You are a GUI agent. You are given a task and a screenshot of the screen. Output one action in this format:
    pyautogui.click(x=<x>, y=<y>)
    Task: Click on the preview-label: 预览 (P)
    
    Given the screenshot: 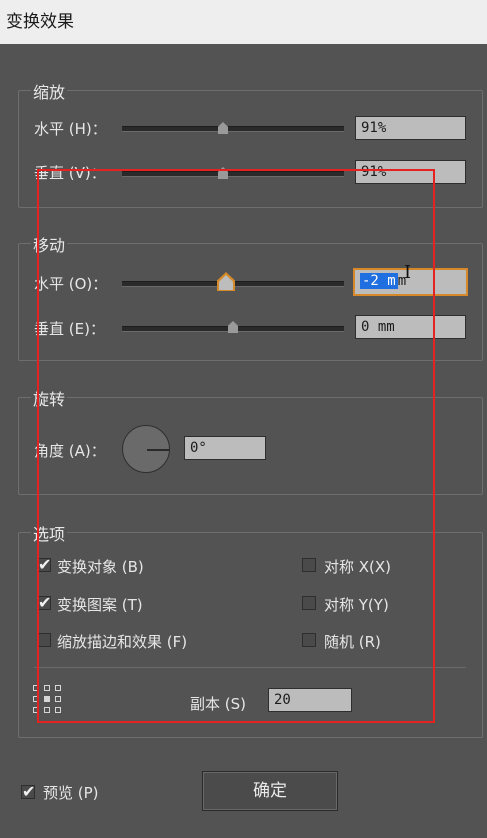 What is the action you would take?
    pyautogui.click(x=71, y=792)
    